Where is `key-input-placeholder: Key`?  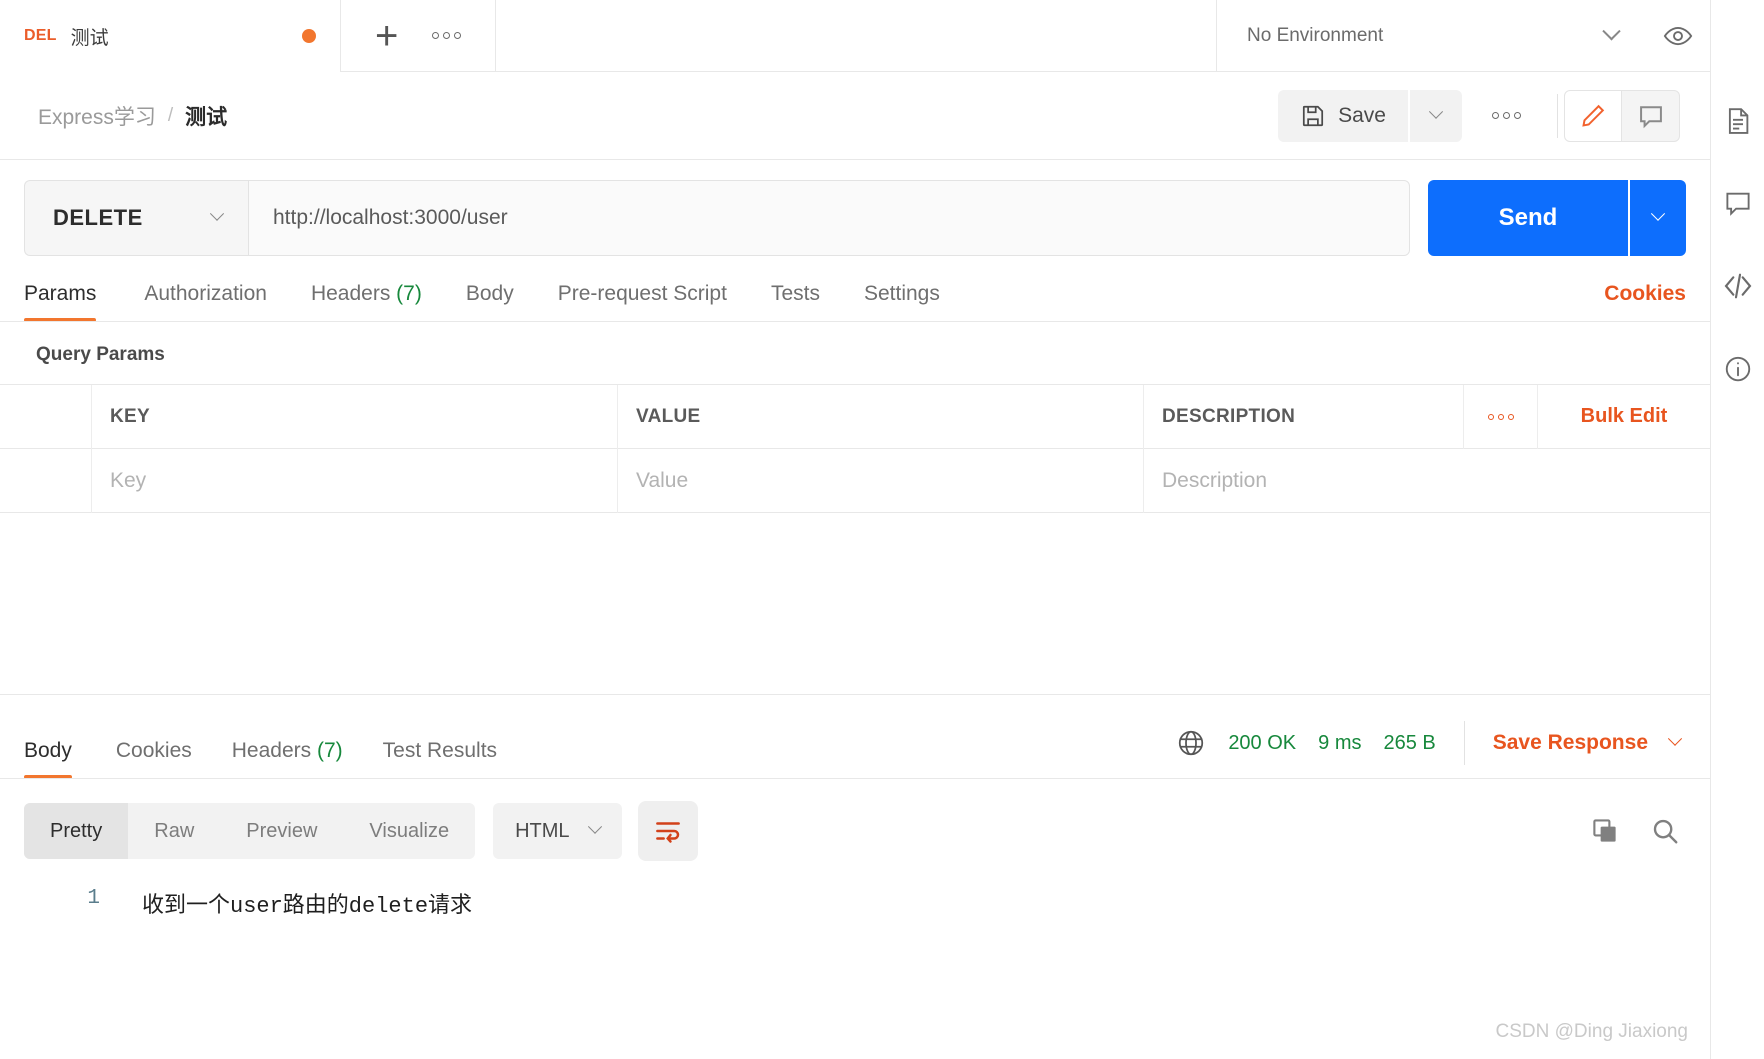 key-input-placeholder: Key is located at coordinates (128, 480).